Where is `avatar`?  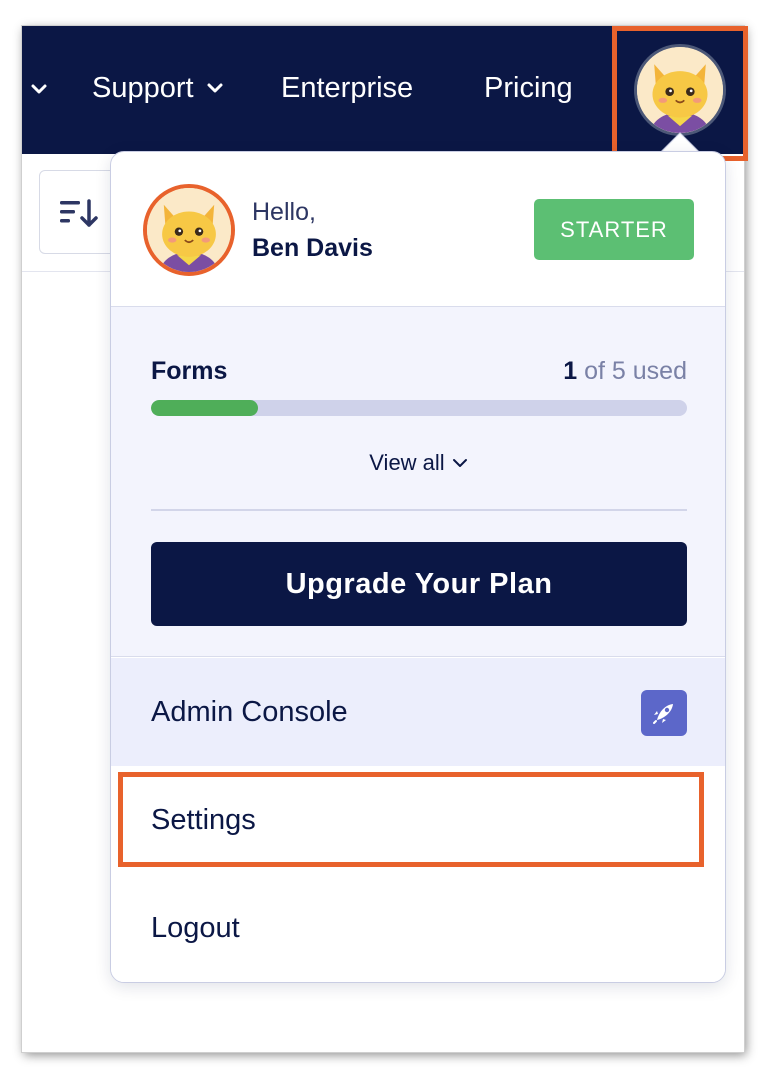
avatar is located at coordinates (189, 230).